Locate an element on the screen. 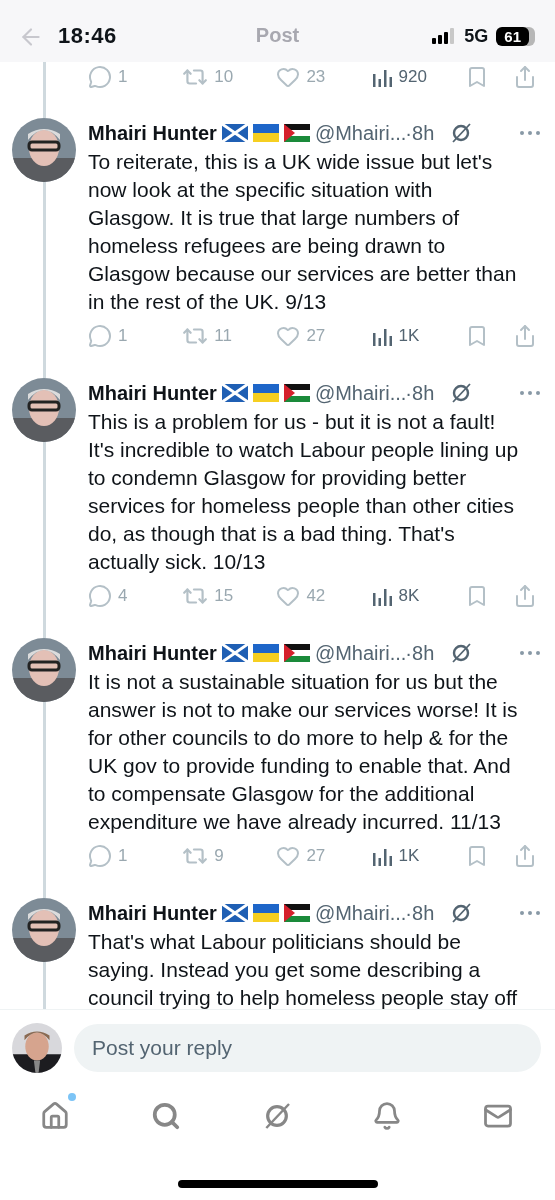  post-text: To reiterate, this is a UK wide issue but let's now look at the specific situation with Glasgow. It is true that large numbers of homeless refugees are being drawn to Glasgow because our services are better than in the rest of the UK. 9/13 is located at coordinates (303, 232).